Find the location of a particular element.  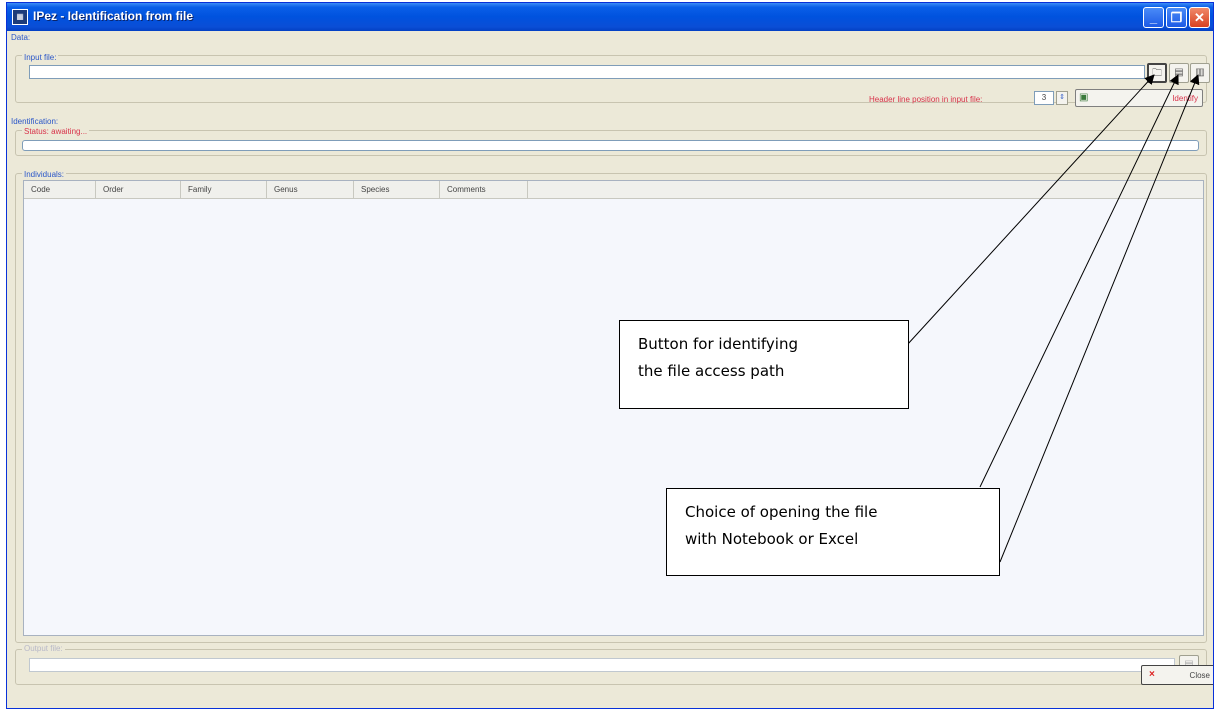

callout-open-line: with Notebook or Excel is located at coordinates (772, 539).